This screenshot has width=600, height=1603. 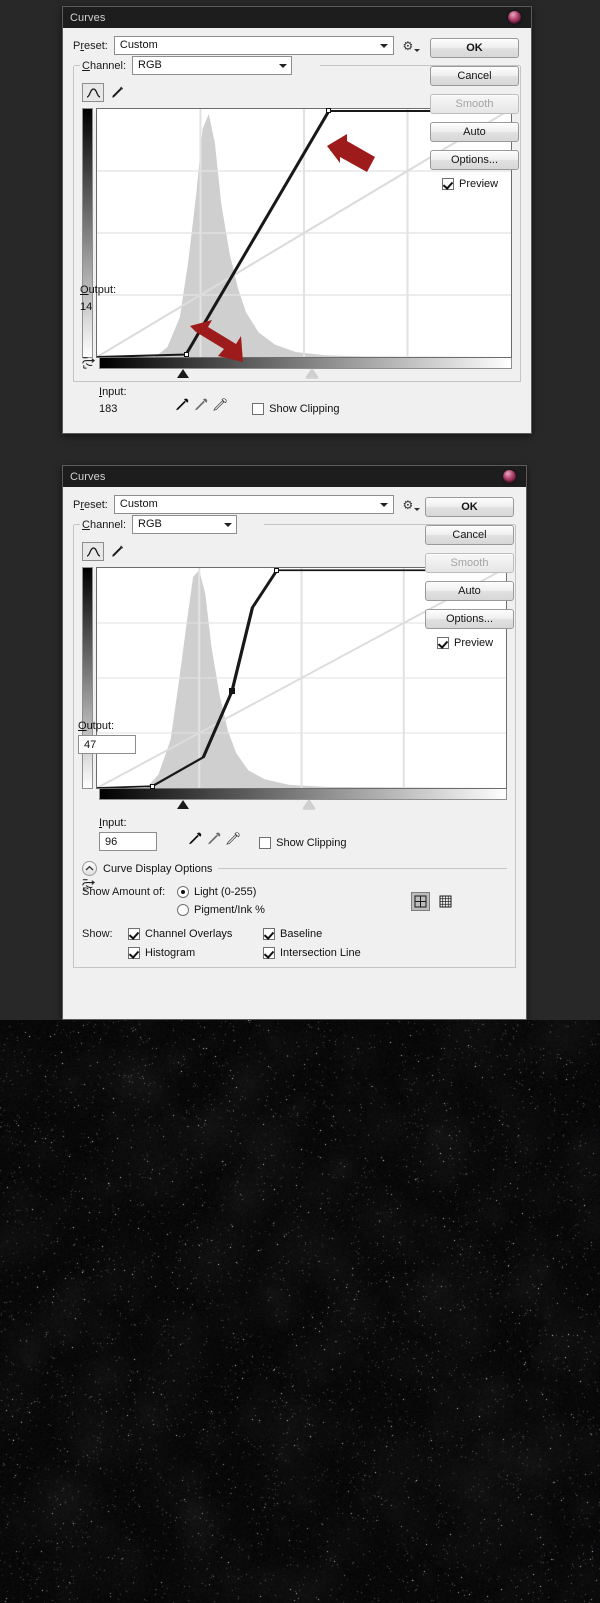 What do you see at coordinates (107, 744) in the screenshot?
I see `output-field: 47` at bounding box center [107, 744].